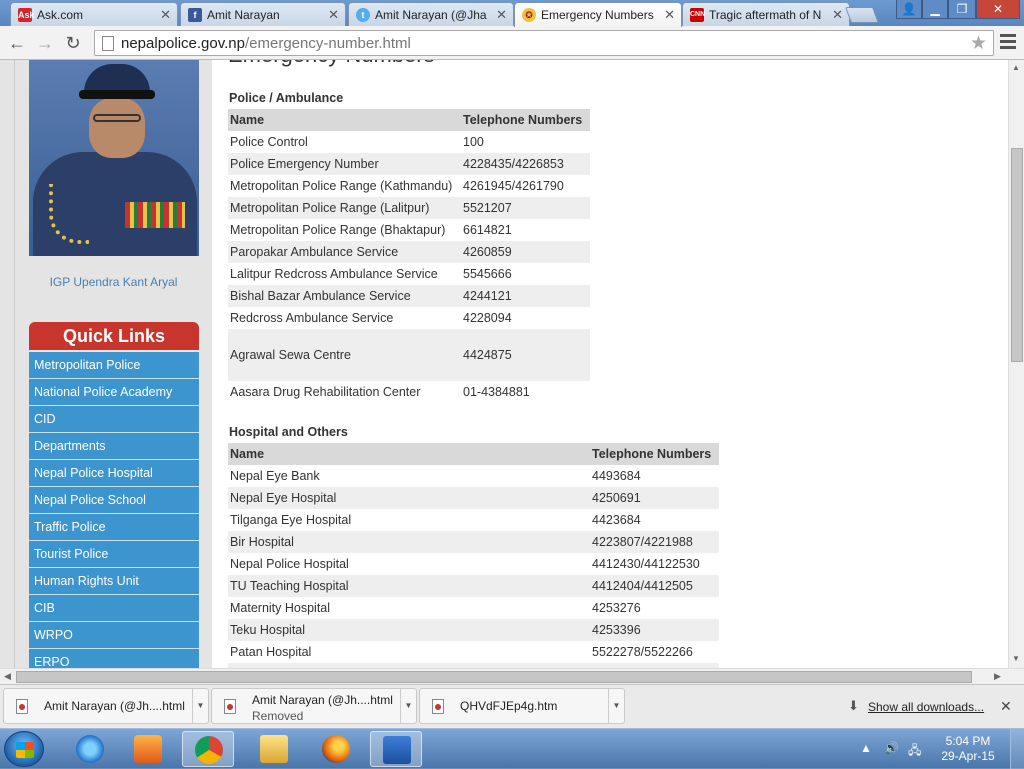 Image resolution: width=1024 pixels, height=769 pixels. I want to click on forward-arrow-icon: →, so click(45, 43).